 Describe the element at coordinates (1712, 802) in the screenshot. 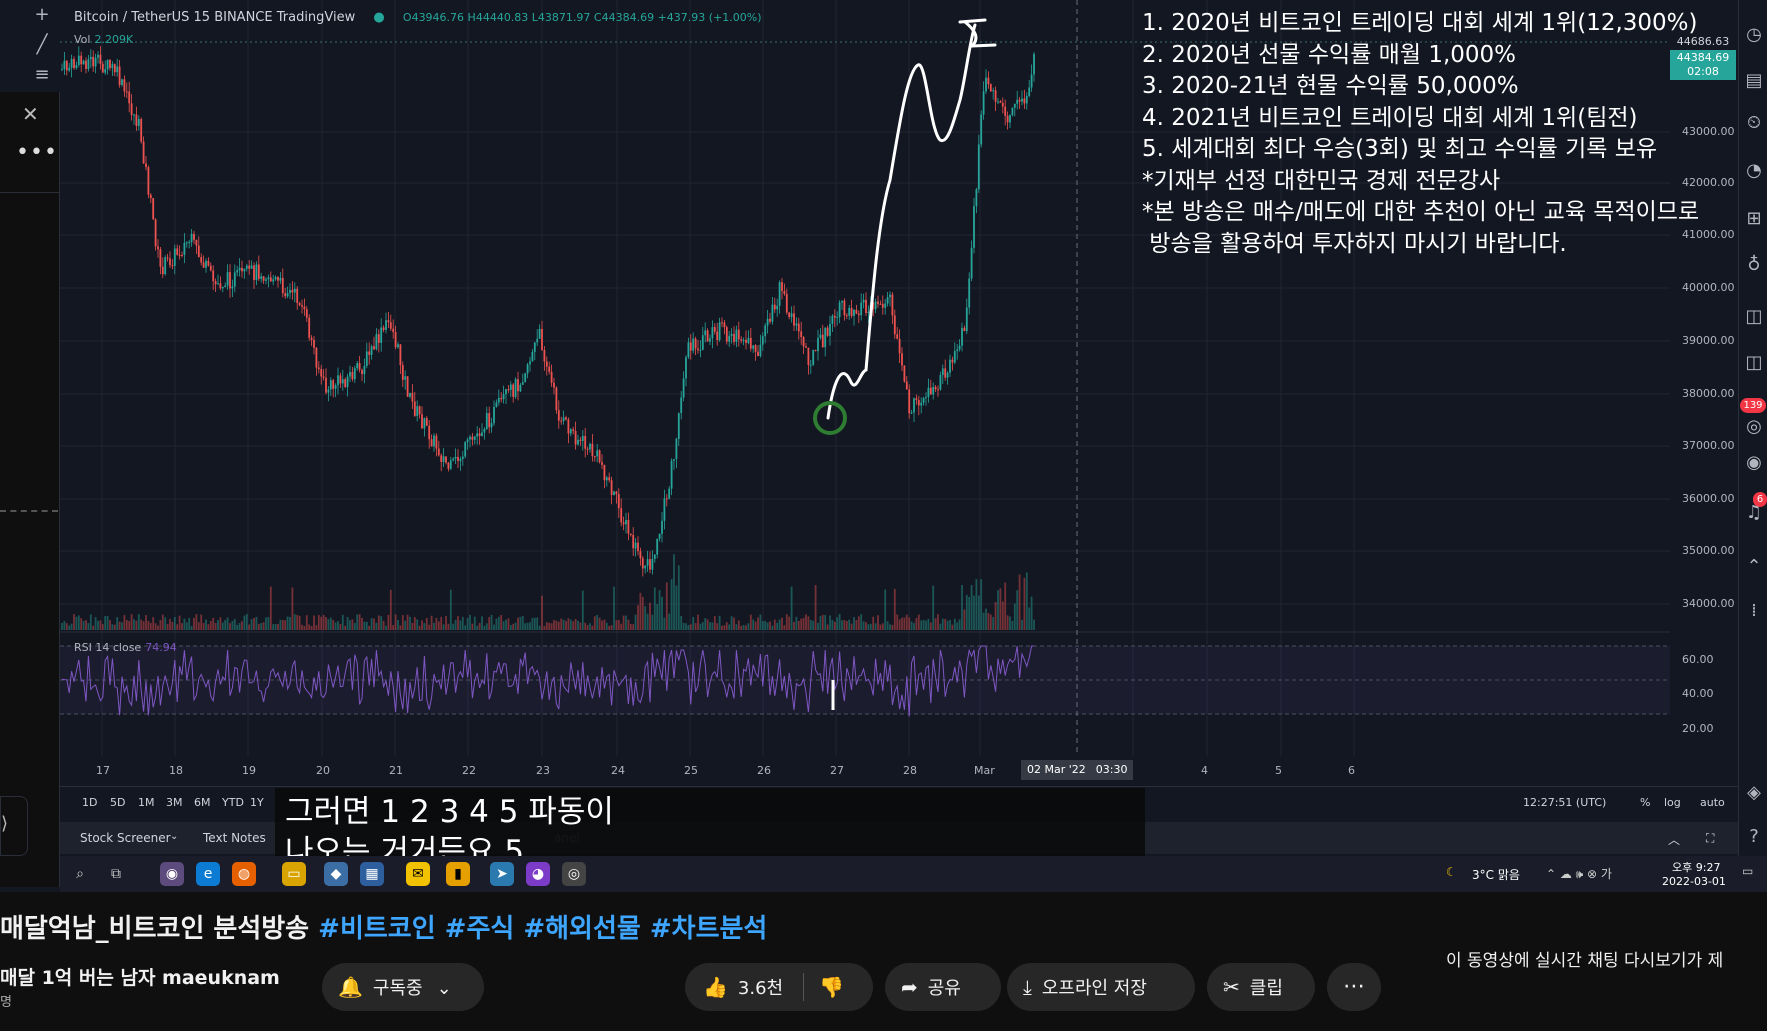

I see `auto-scale-toggle: auto` at that location.